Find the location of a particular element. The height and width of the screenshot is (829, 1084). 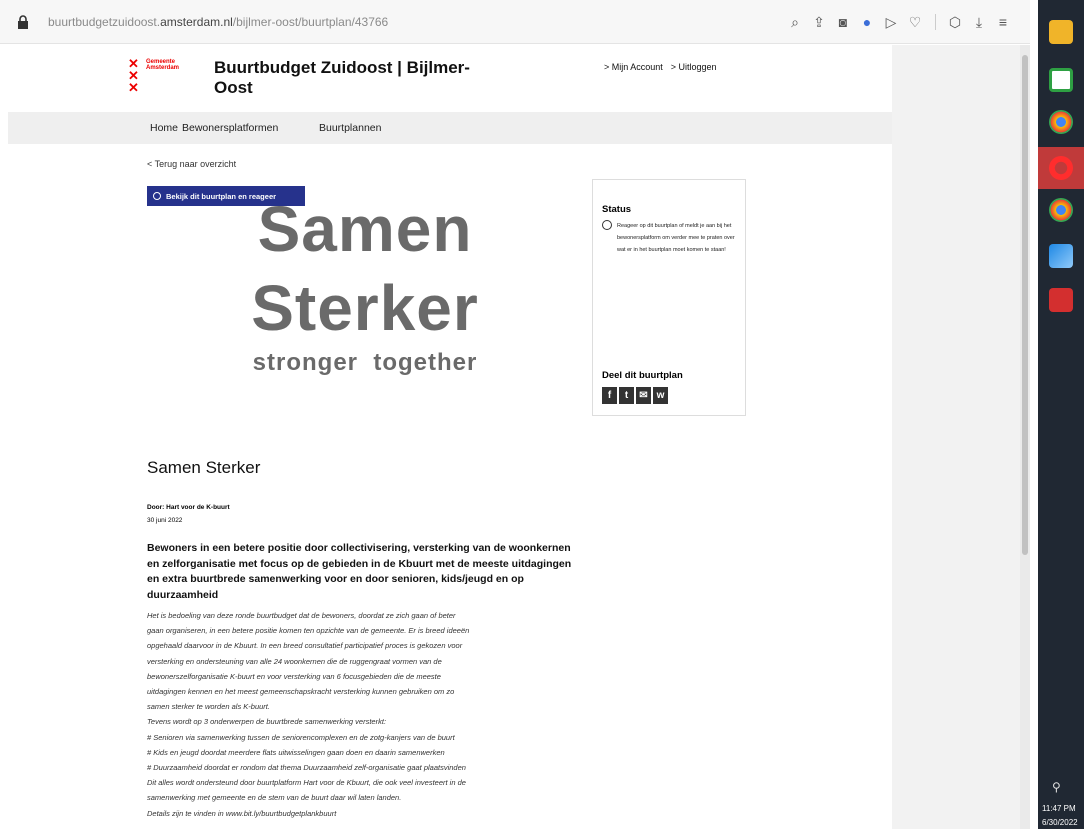

article-date: 30 juni 2022 is located at coordinates (165, 520).